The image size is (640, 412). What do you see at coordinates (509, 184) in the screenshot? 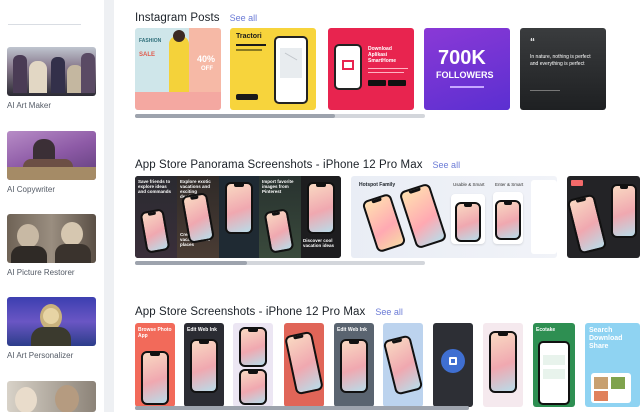
I see `bubble-label: Enter & Smart` at bounding box center [509, 184].